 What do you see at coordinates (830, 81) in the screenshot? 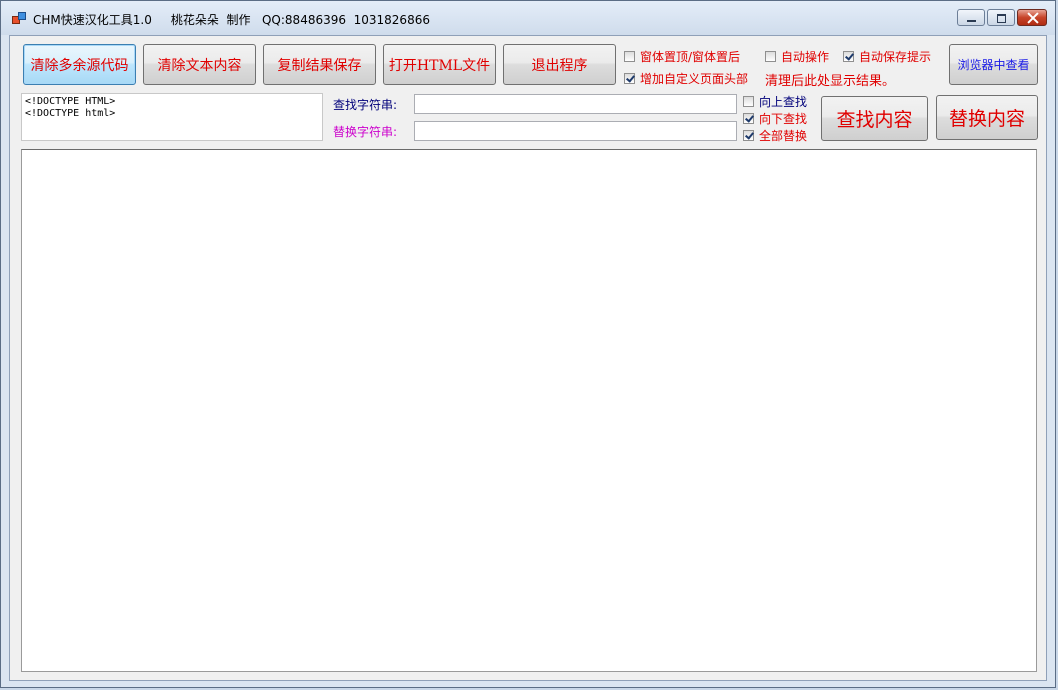
I see `result-hint-text: 清理后此处显示结果。` at bounding box center [830, 81].